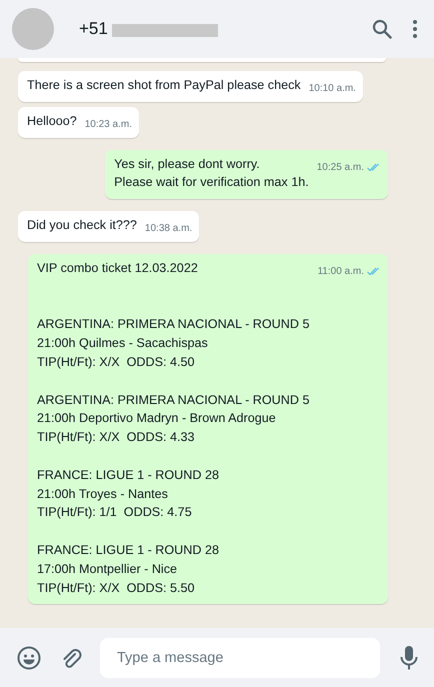 Image resolution: width=434 pixels, height=687 pixels. What do you see at coordinates (29, 658) in the screenshot?
I see `emoji-icon` at bounding box center [29, 658].